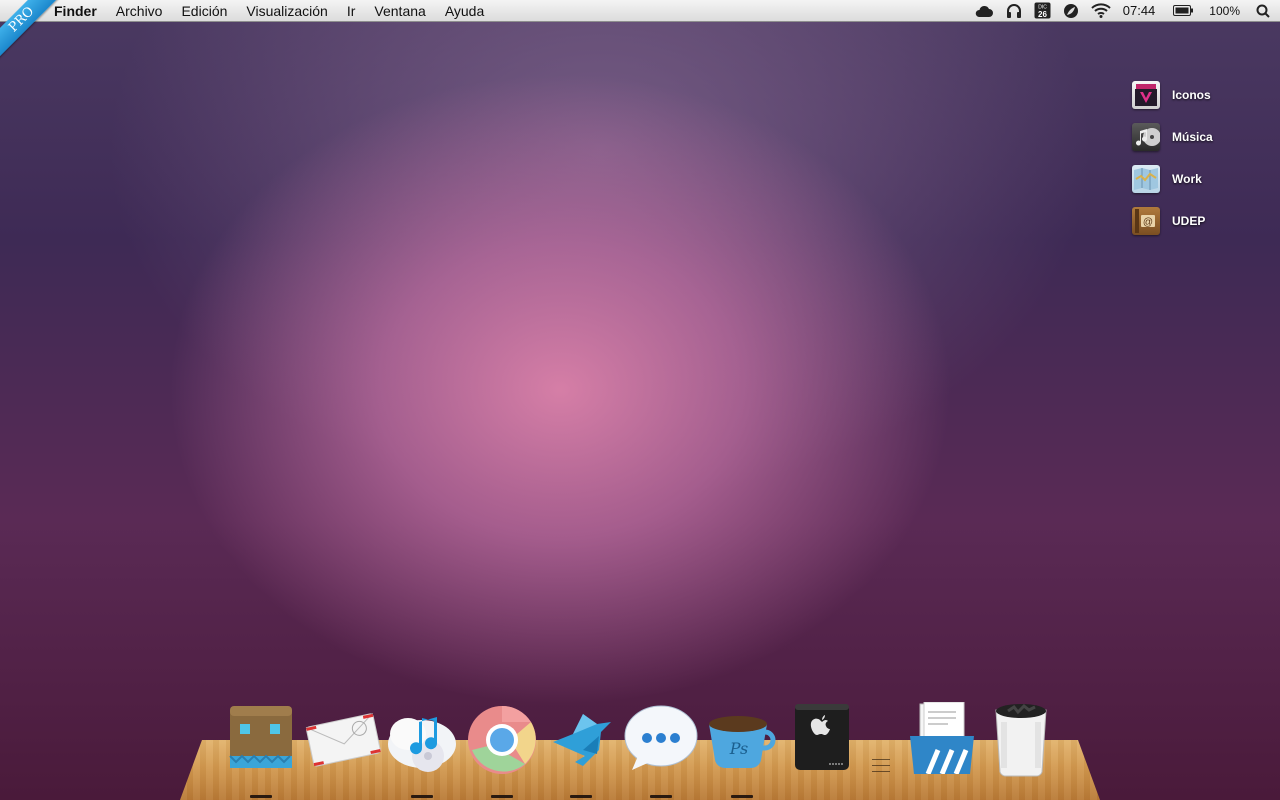 The height and width of the screenshot is (800, 1280). Describe the element at coordinates (286, 11) in the screenshot. I see `menu-visualizacion: Visualización` at that location.